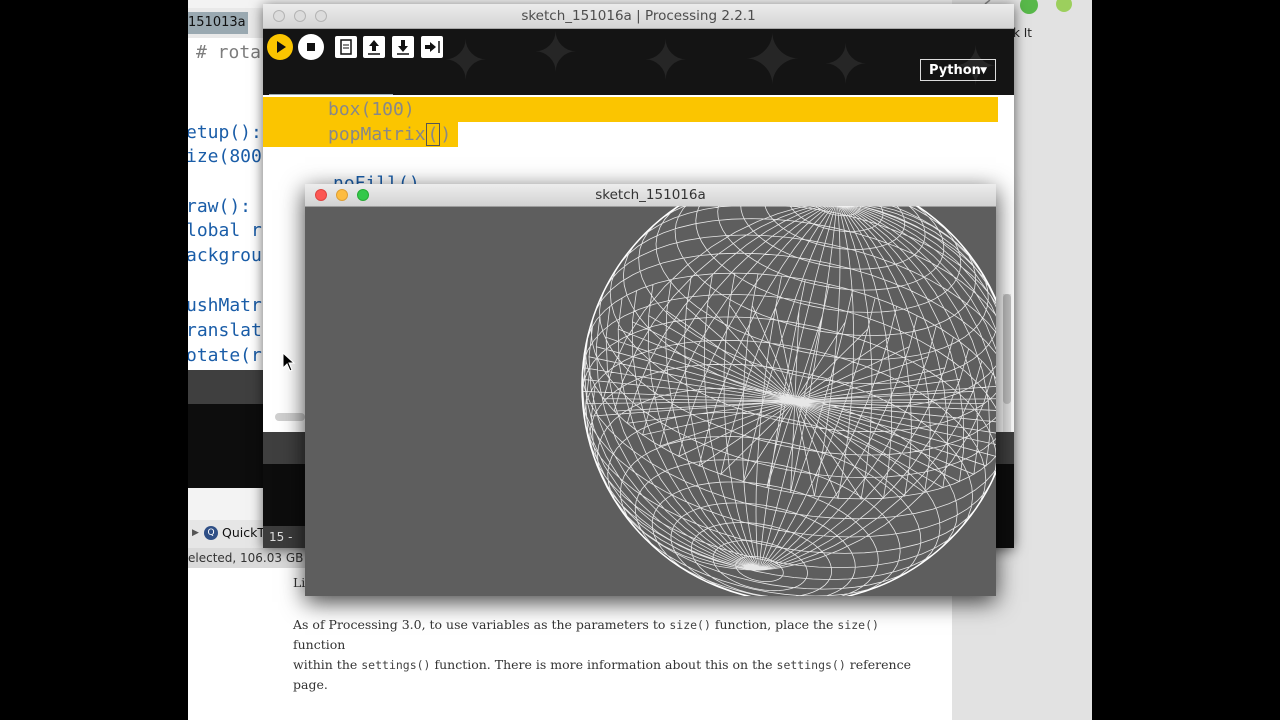 The image size is (1280, 720). I want to click on editor-toolbar: ✦ ✦ ✦ ✦ ✦ ✦ Python ▼ sketch_151016a ▼, so click(638, 62).